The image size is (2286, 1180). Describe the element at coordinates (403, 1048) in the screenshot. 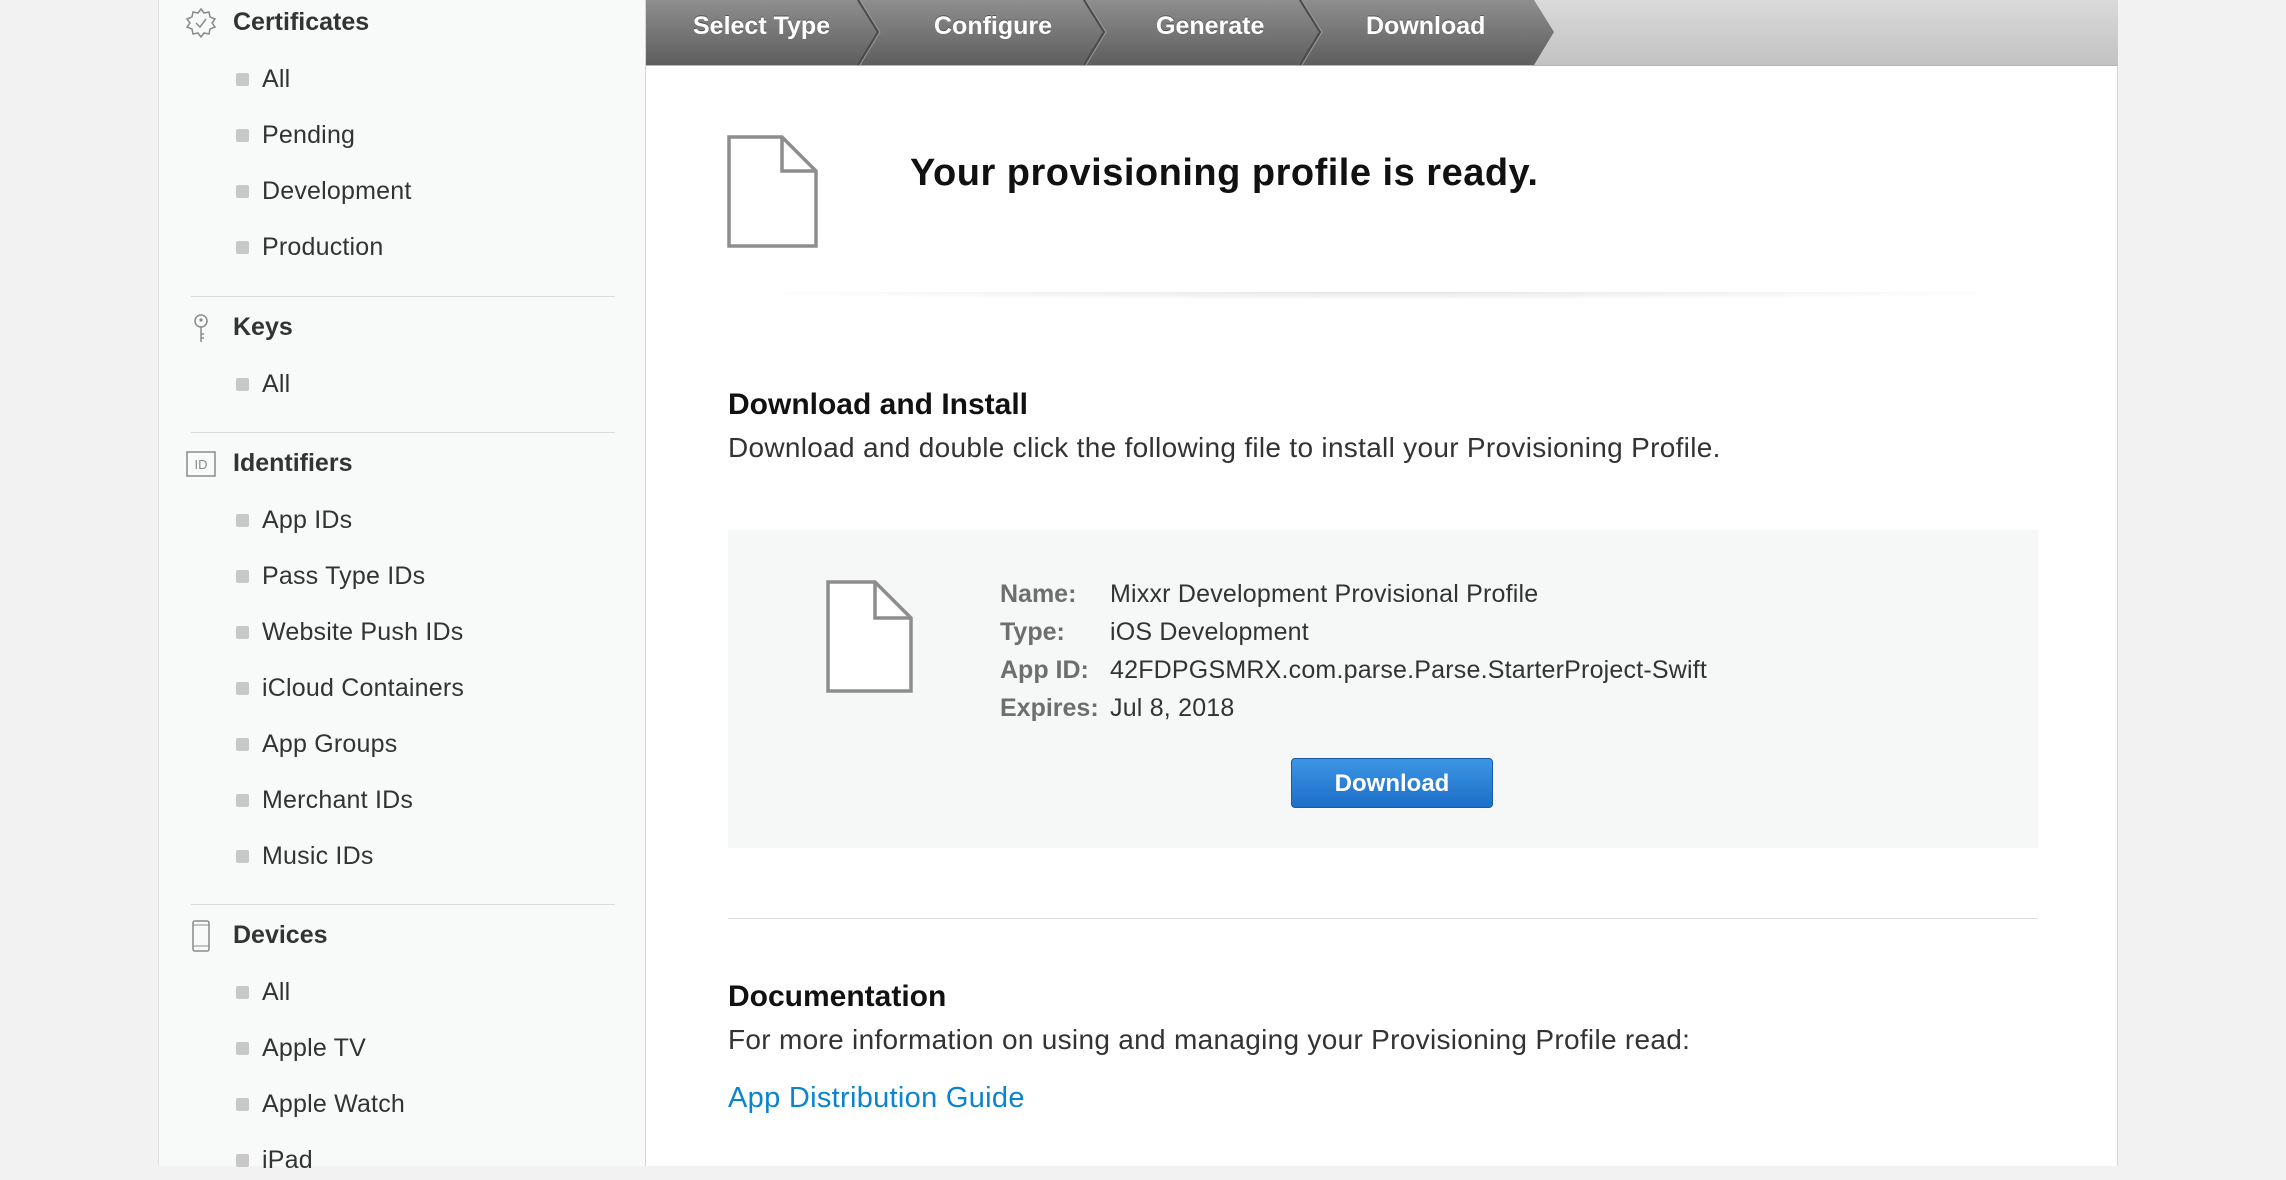

I see `sidebar-item-apple-tv: Apple TV` at that location.